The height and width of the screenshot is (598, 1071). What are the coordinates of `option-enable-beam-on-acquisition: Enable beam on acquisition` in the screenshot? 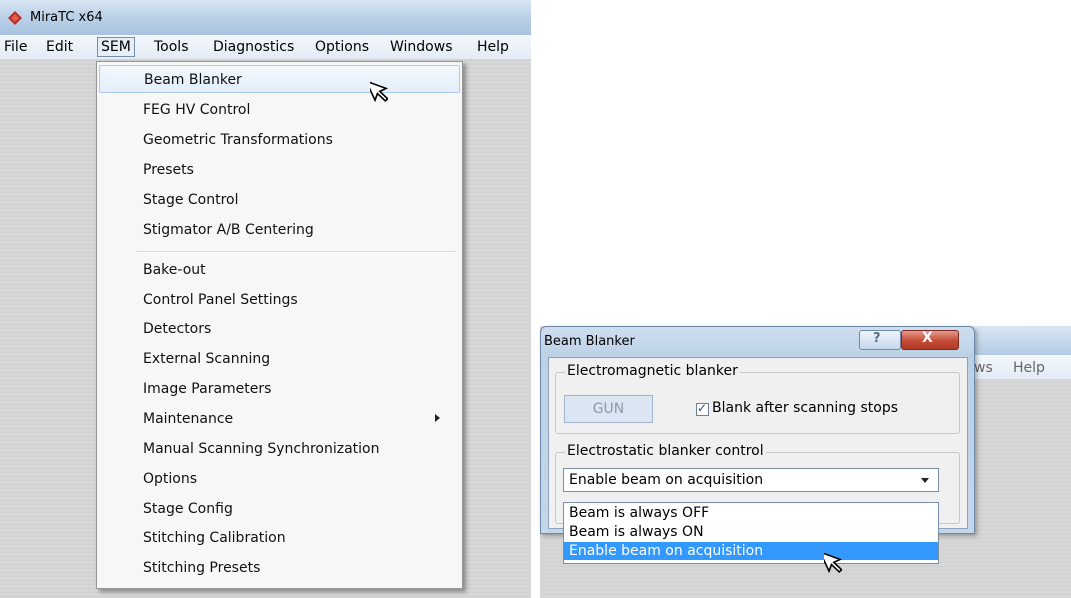 It's located at (751, 551).